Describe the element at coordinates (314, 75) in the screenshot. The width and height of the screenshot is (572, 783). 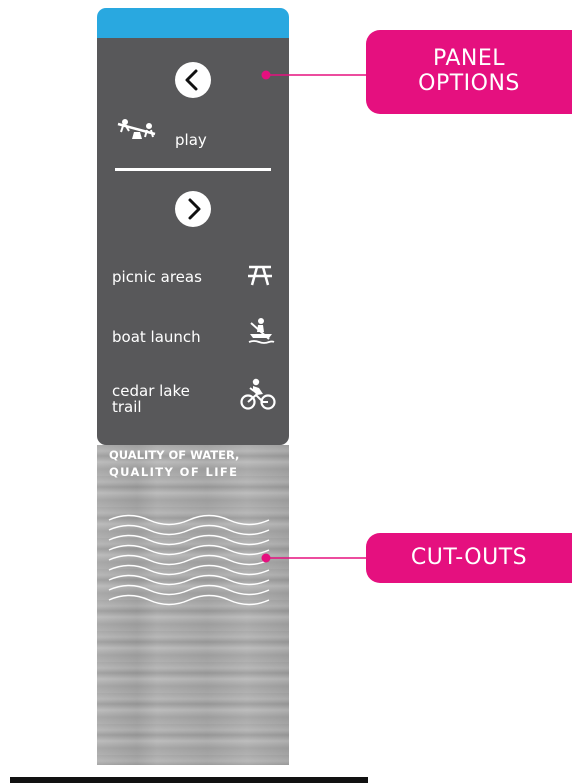
I see `panel-options-leader` at that location.